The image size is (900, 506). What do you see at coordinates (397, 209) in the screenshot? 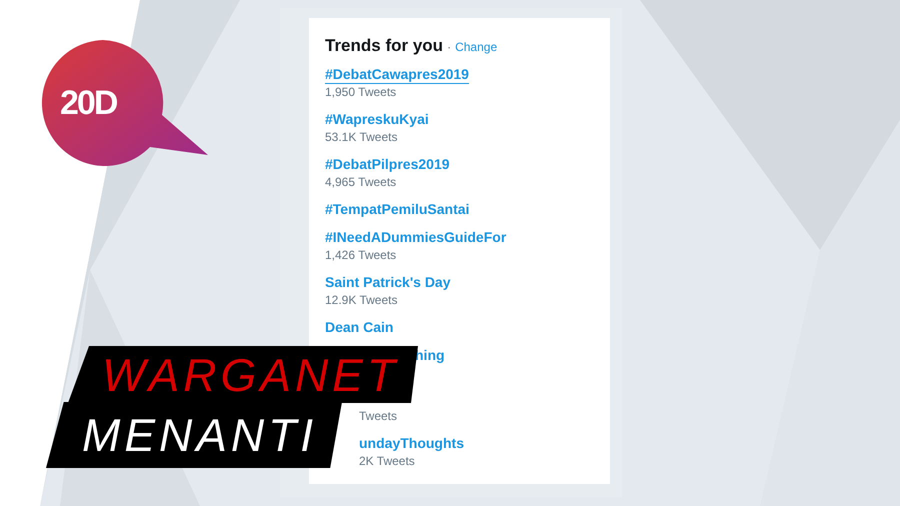
I see `trend-link: #TempatPemiluSantai` at bounding box center [397, 209].